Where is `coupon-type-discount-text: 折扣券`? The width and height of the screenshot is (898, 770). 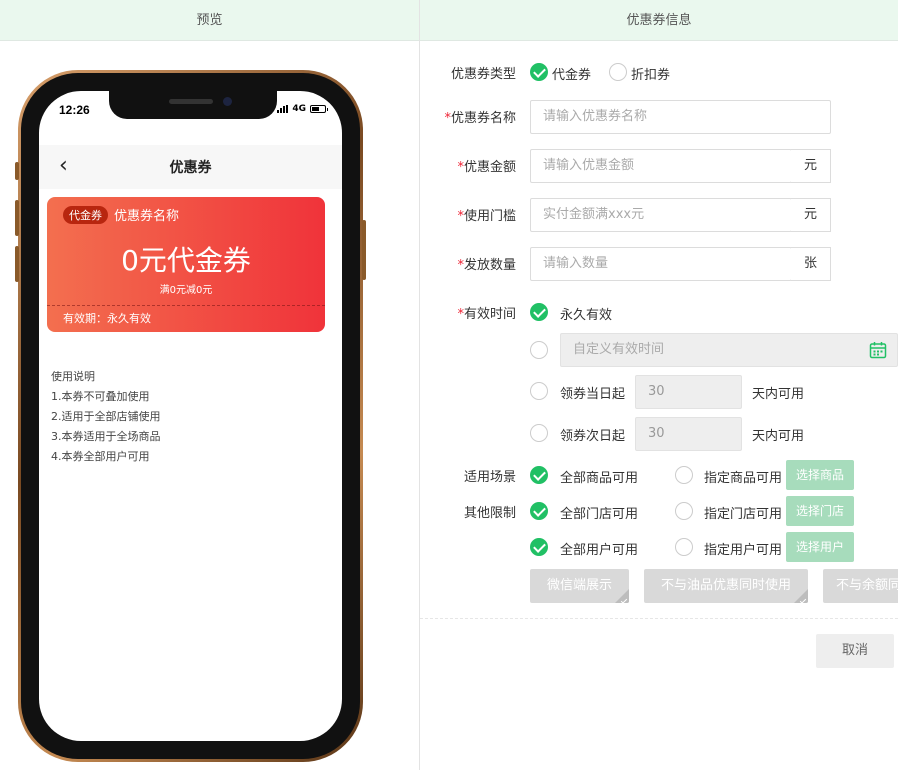
coupon-type-discount-text: 折扣券 is located at coordinates (651, 75).